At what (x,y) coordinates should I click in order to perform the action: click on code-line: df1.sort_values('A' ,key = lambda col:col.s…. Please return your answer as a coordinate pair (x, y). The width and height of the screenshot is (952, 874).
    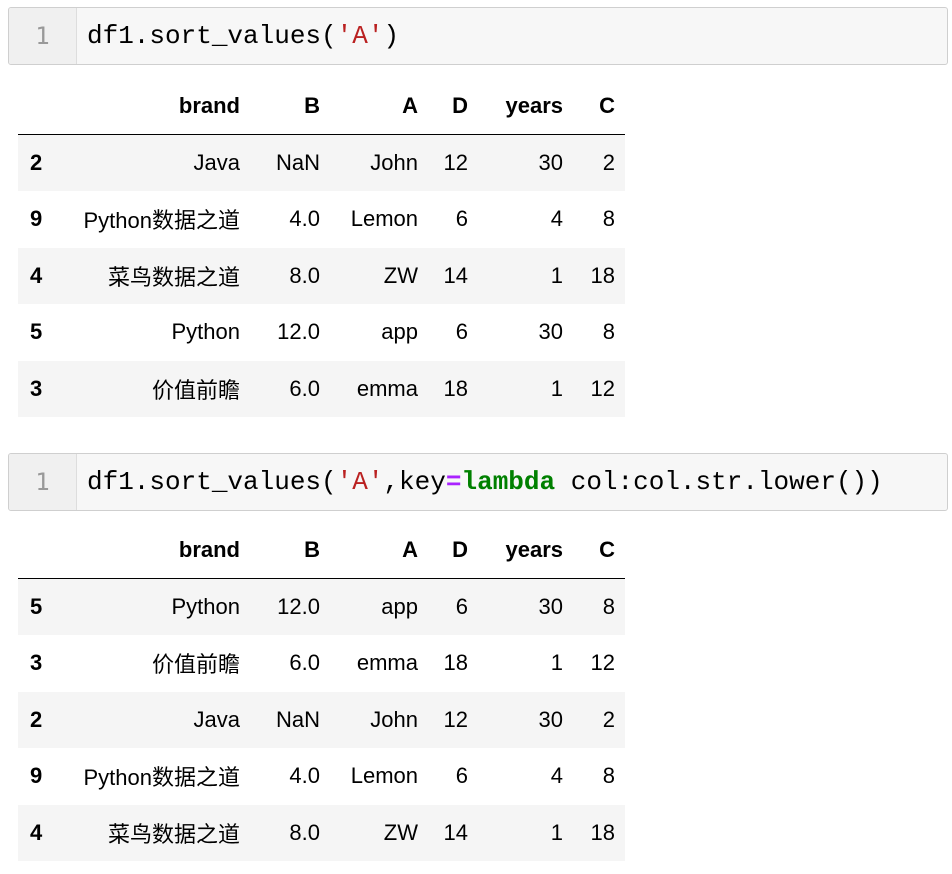
    Looking at the image, I should click on (512, 482).